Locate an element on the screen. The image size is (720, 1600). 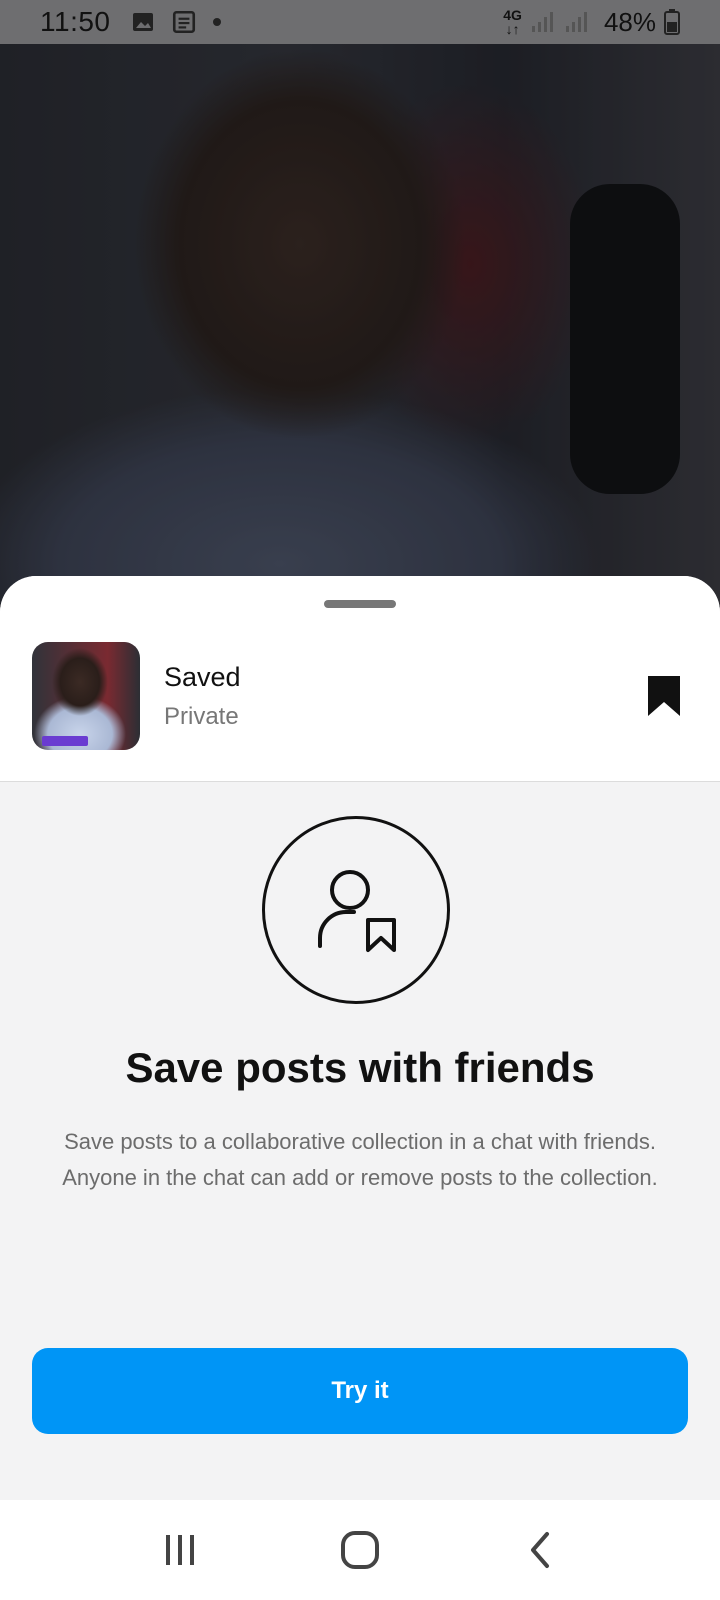
collection-info: Saved Private is located at coordinates (202, 696).